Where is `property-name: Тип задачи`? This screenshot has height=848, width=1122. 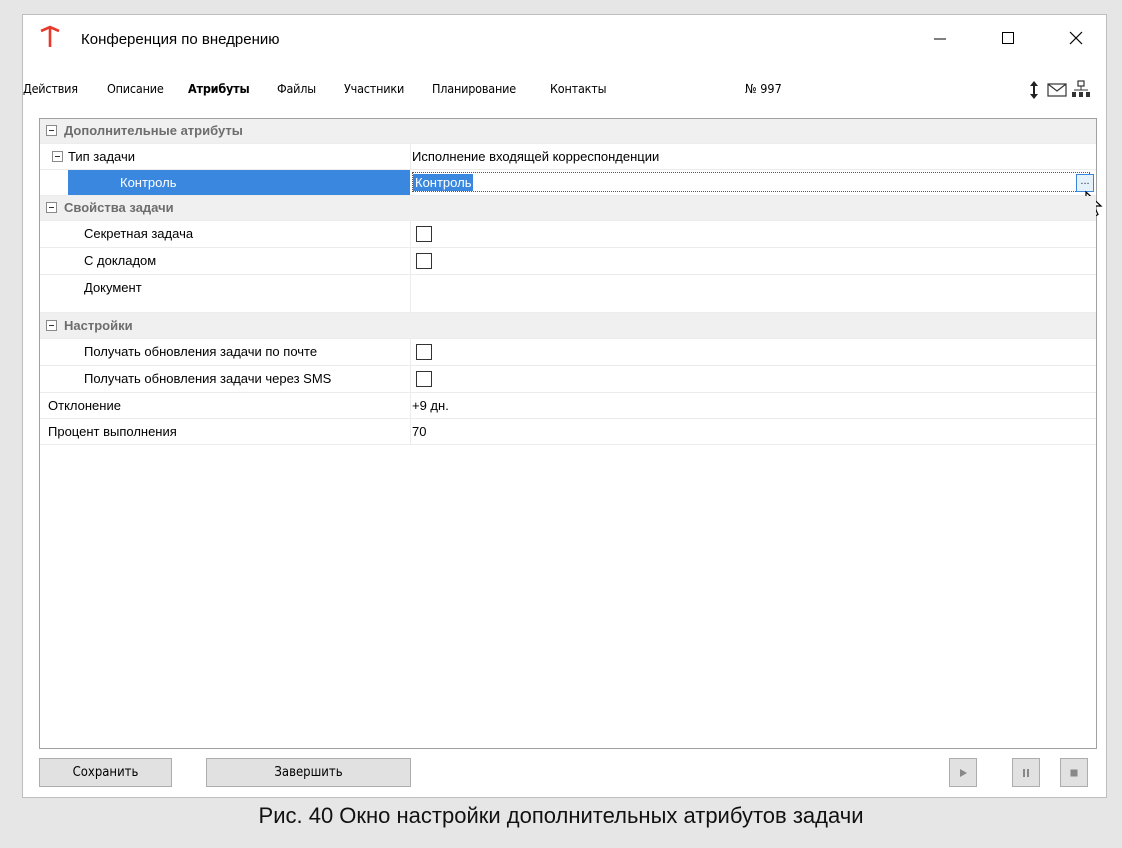
property-name: Тип задачи is located at coordinates (102, 156).